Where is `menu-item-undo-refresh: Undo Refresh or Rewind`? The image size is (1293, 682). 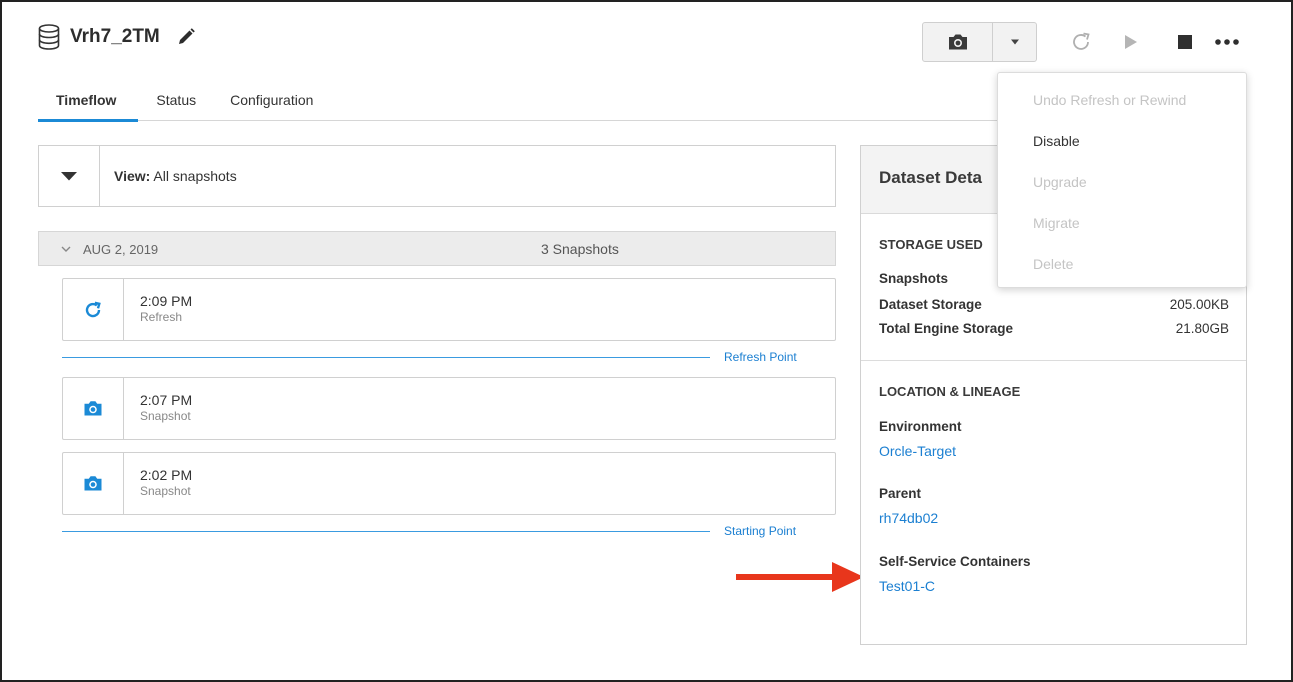
menu-item-undo-refresh: Undo Refresh or Rewind is located at coordinates (1122, 110).